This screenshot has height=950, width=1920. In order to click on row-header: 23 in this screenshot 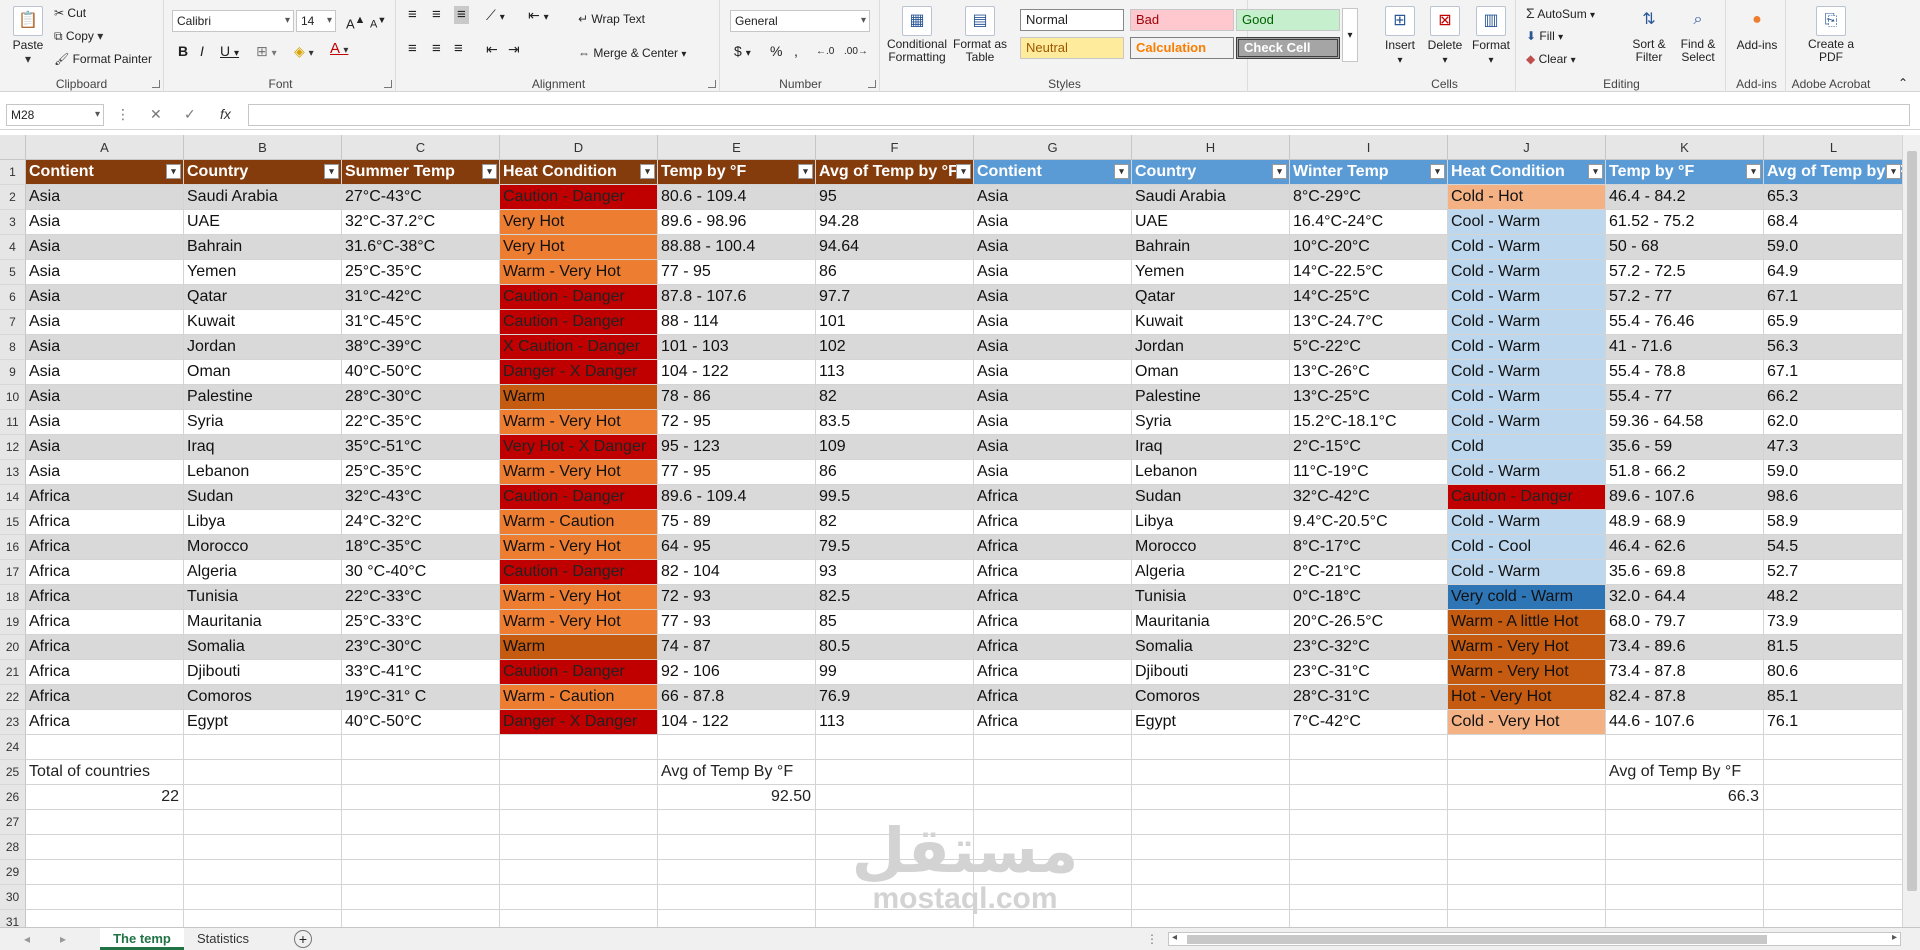, I will do `click(13, 722)`.